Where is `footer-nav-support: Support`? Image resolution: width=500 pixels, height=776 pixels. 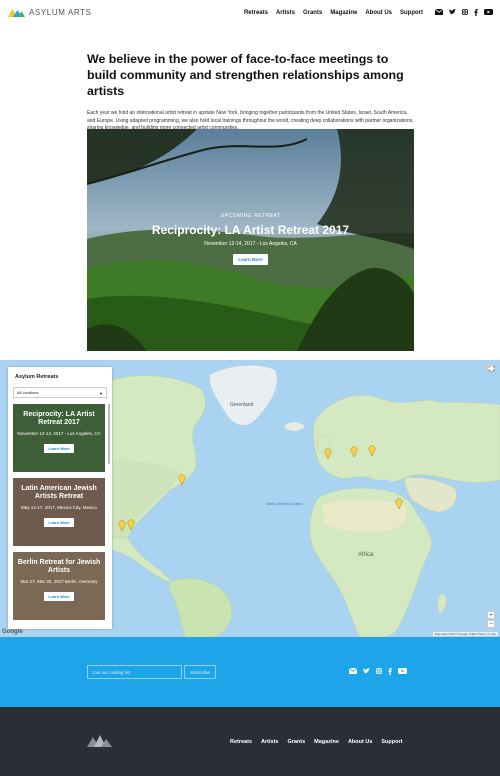 footer-nav-support: Support is located at coordinates (391, 742).